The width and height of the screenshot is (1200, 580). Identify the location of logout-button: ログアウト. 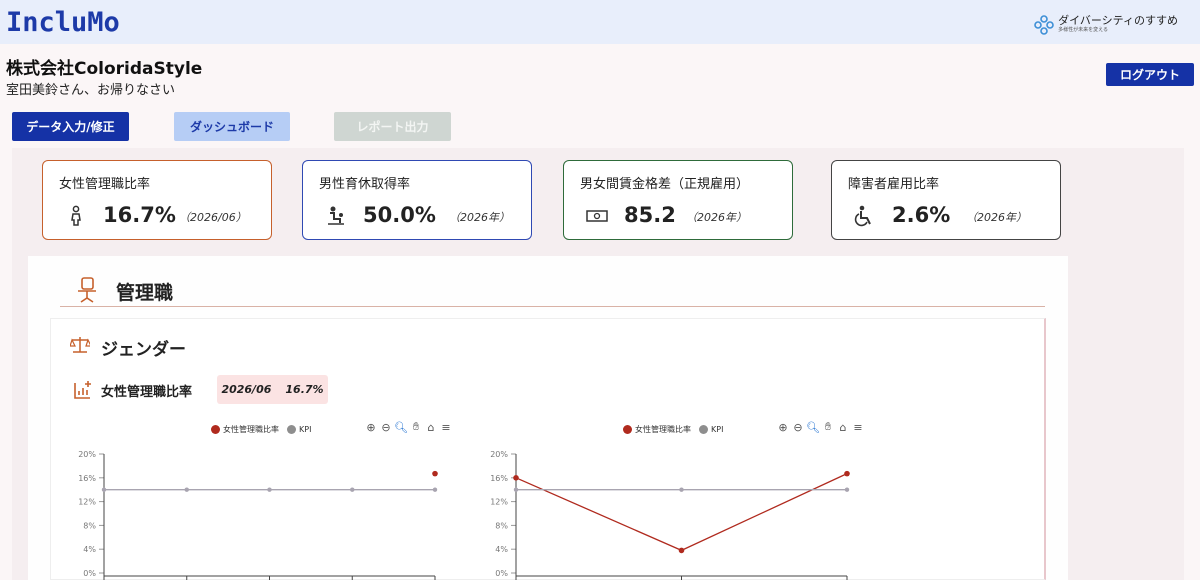
(1150, 74).